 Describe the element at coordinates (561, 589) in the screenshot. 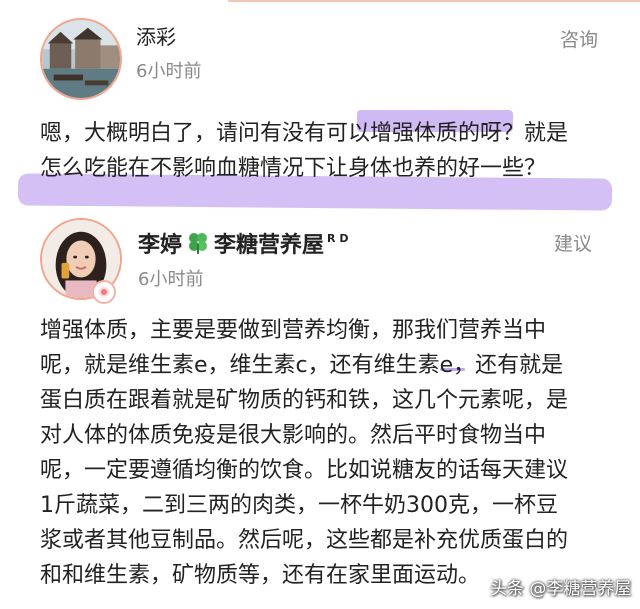

I see `watermark: 头条 @李糖营养屋` at that location.